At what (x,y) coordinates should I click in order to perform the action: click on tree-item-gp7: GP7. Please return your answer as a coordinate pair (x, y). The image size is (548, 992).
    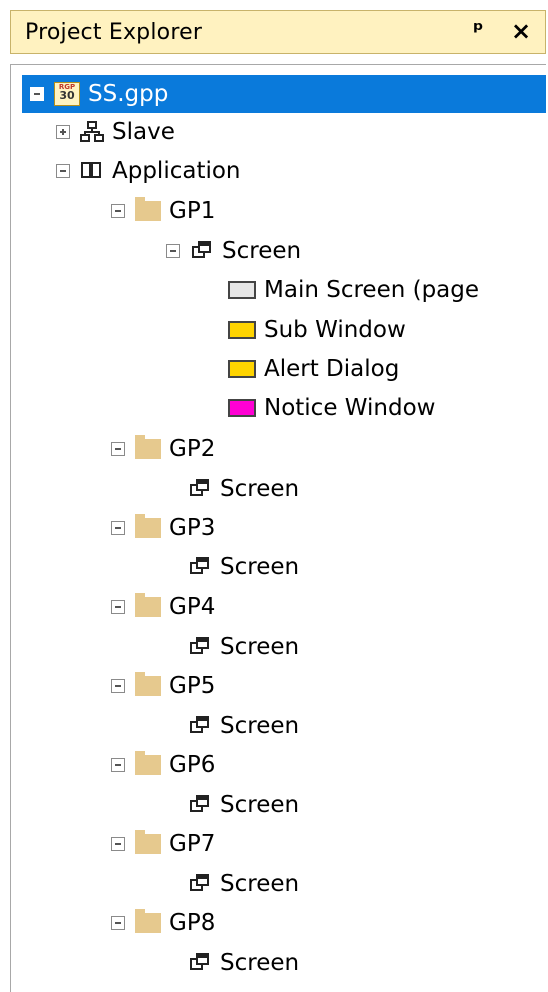
    Looking at the image, I should click on (163, 844).